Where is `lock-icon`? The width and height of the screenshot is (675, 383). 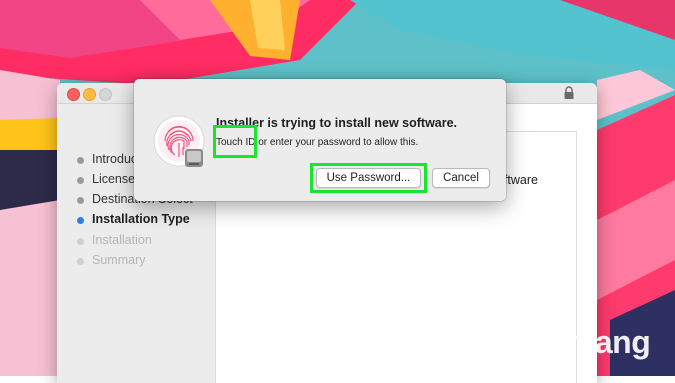
lock-icon is located at coordinates (569, 93).